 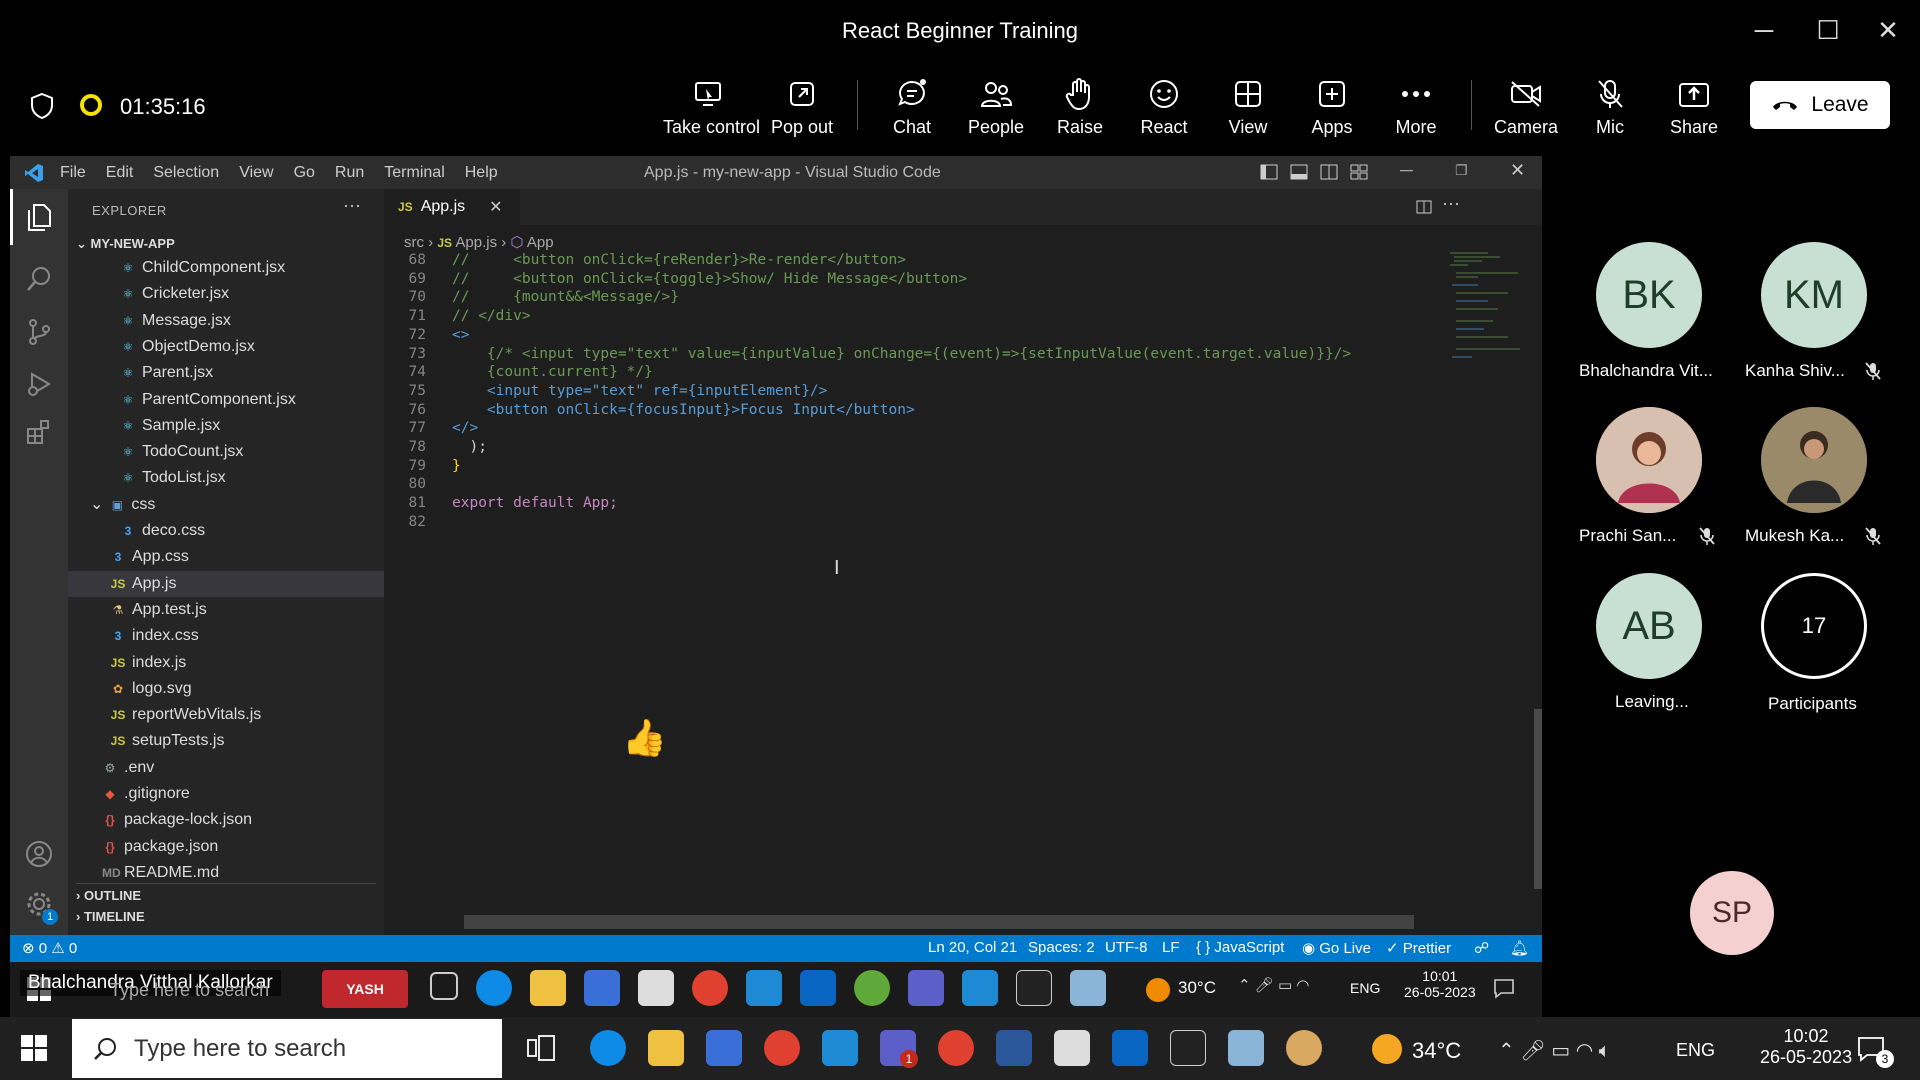 I want to click on tree-file: ⚙ .env, so click(x=111, y=768).